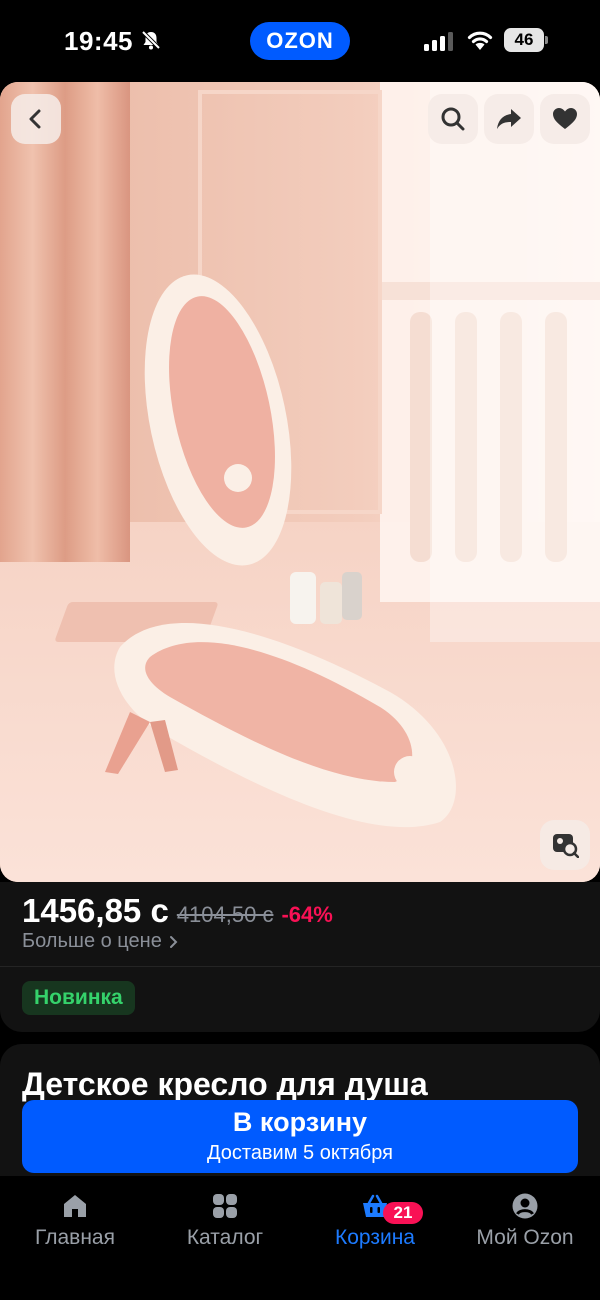 Image resolution: width=600 pixels, height=1300 pixels. I want to click on bell-muted-icon, so click(151, 40).